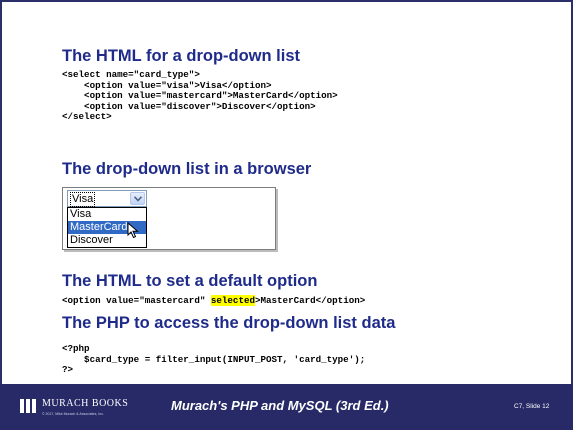  Describe the element at coordinates (133, 230) in the screenshot. I see `pointer-cursor-icon` at that location.